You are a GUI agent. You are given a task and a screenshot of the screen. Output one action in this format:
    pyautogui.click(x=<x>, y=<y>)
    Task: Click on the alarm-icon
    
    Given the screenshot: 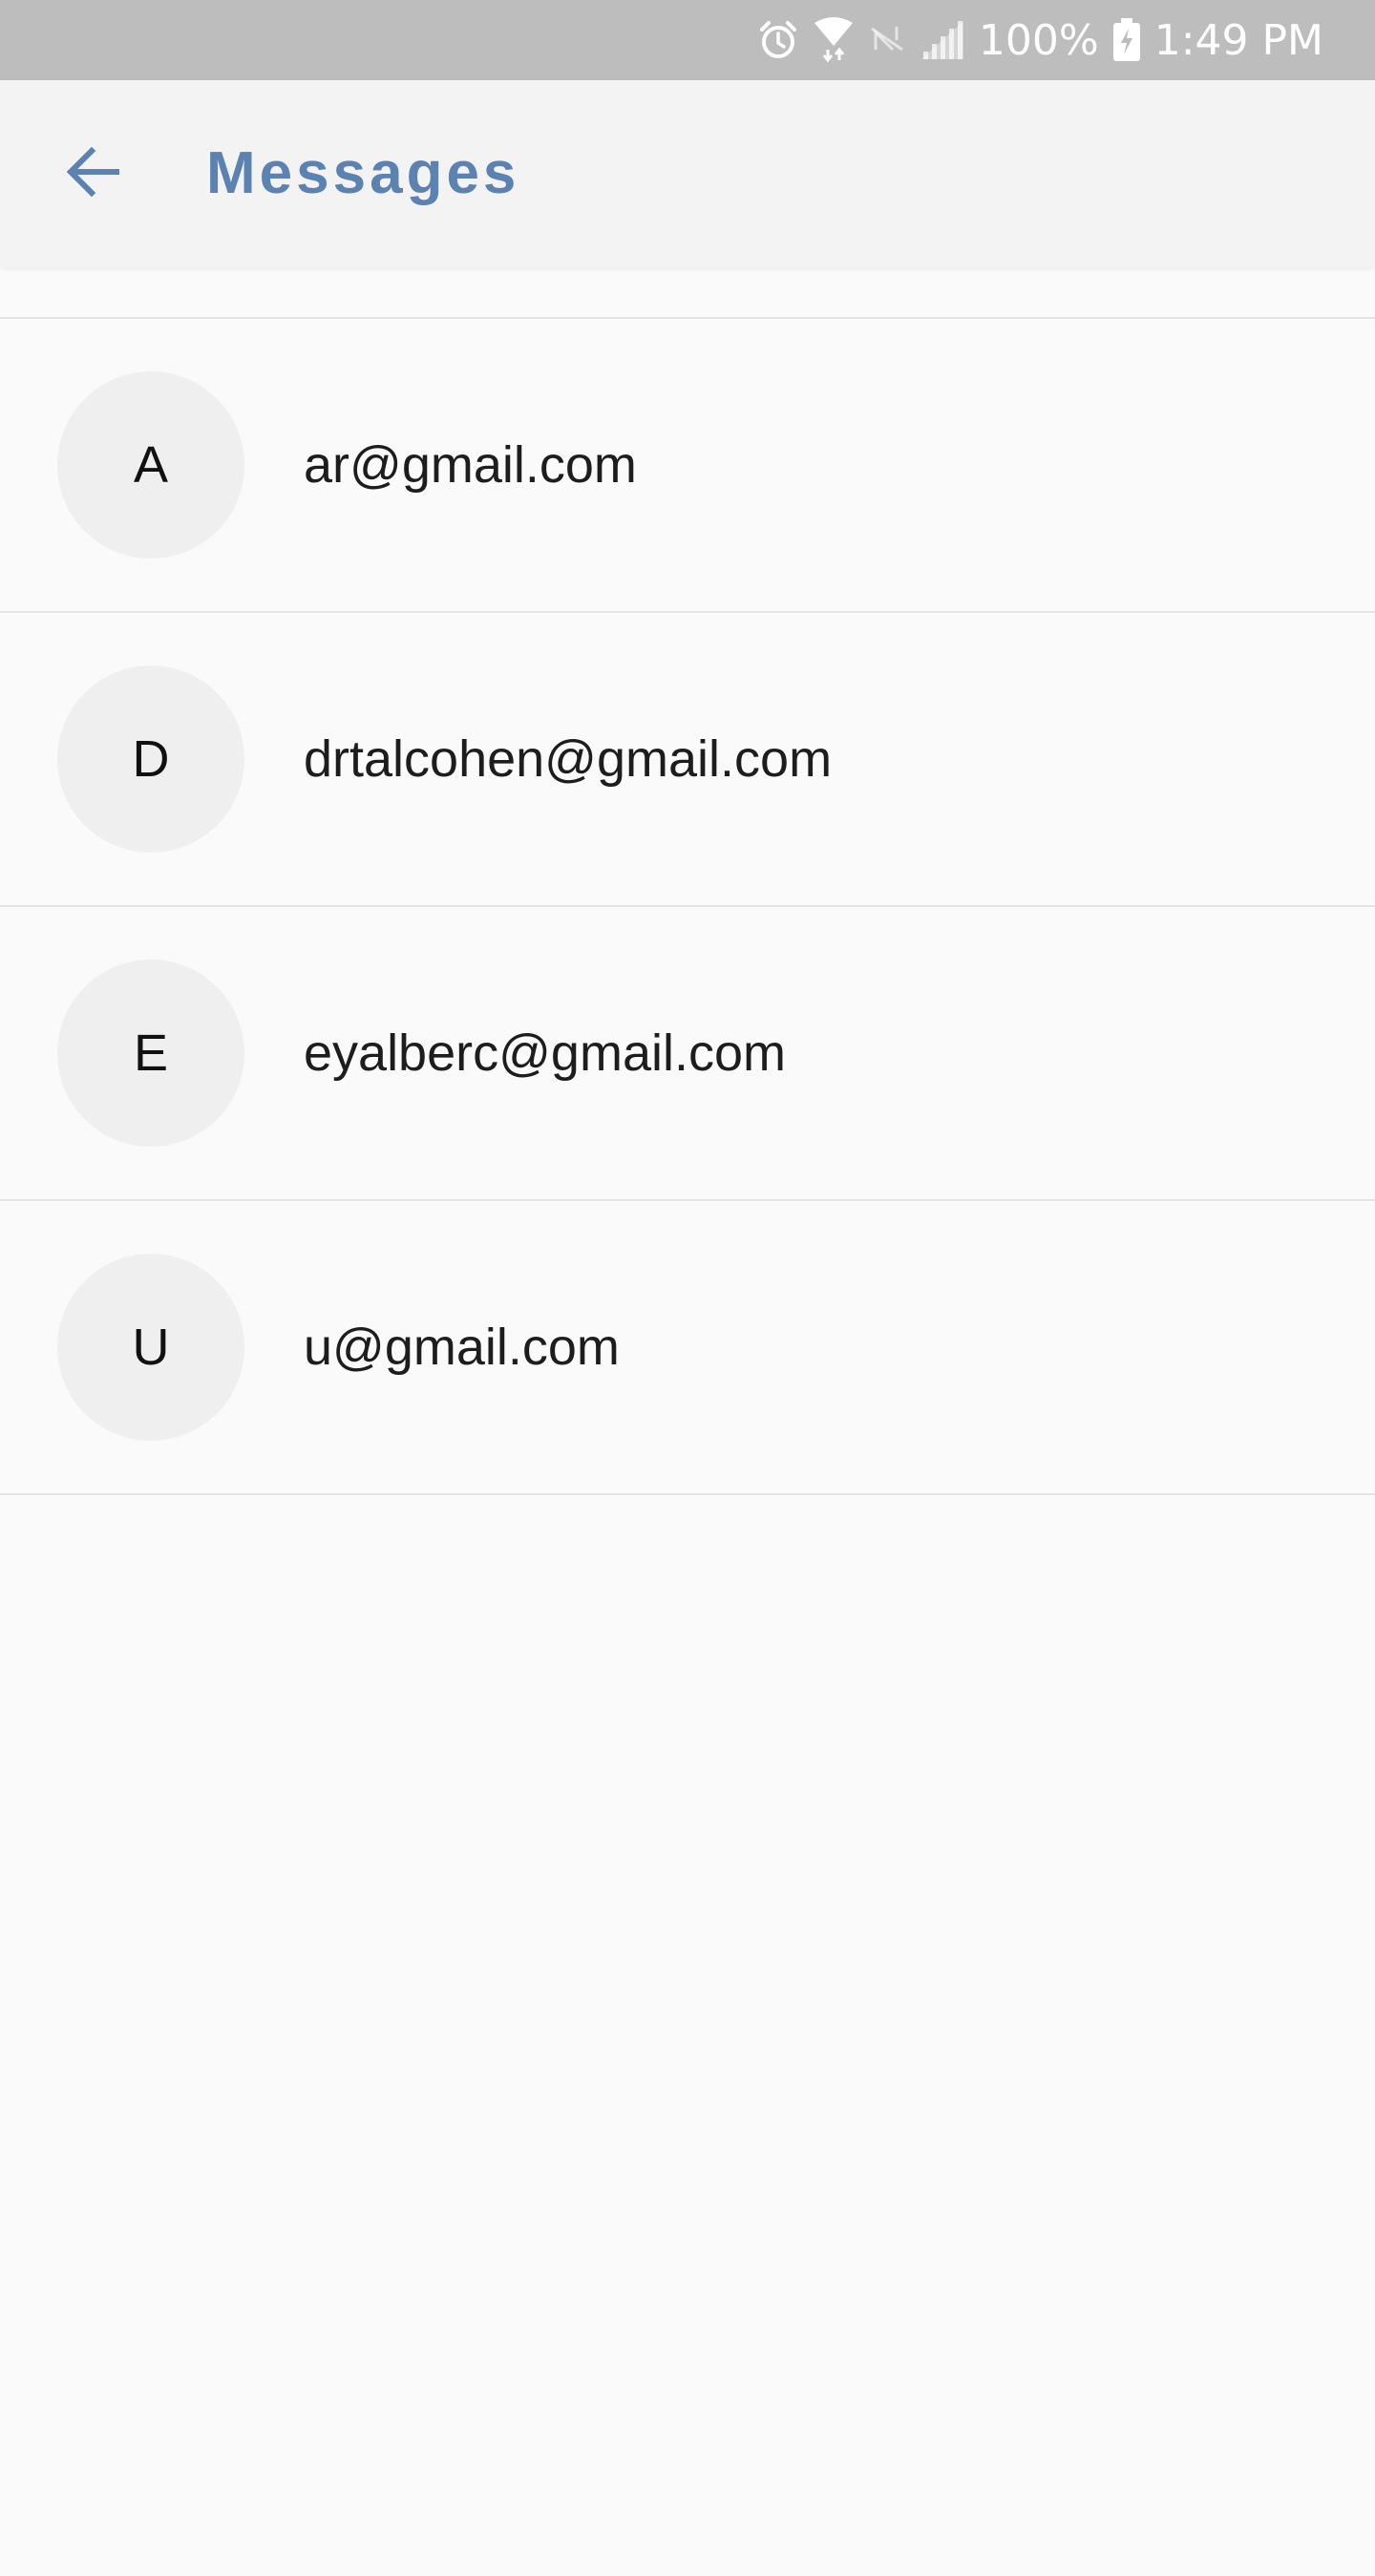 What is the action you would take?
    pyautogui.click(x=778, y=40)
    